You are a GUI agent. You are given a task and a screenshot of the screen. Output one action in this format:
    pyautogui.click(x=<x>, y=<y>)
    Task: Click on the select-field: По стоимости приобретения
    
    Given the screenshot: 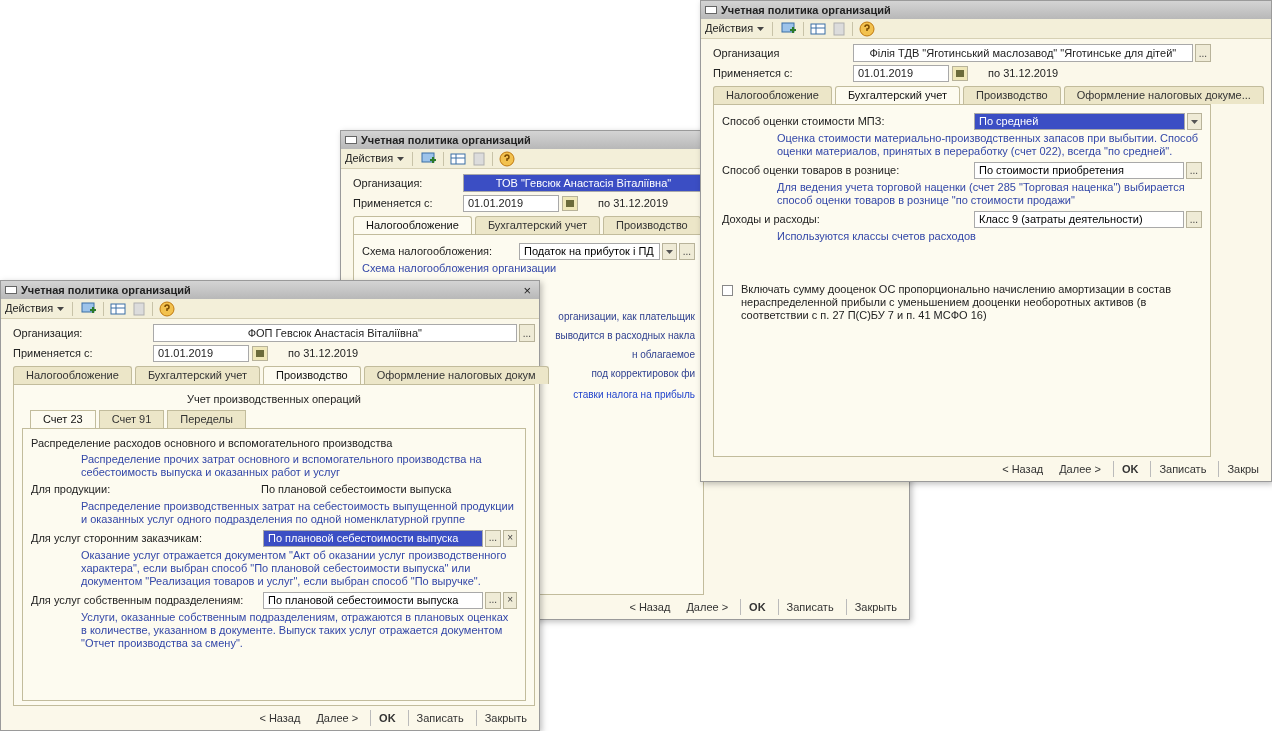 What is the action you would take?
    pyautogui.click(x=1079, y=170)
    